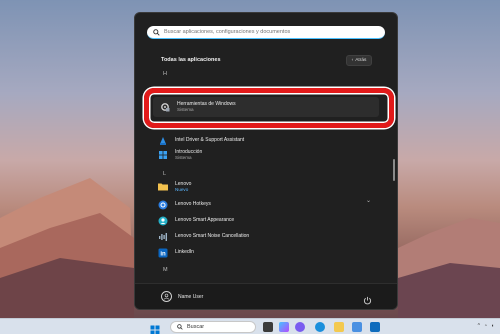 The height and width of the screenshot is (334, 500). I want to click on chevron-left-icon: ‹, so click(352, 60).